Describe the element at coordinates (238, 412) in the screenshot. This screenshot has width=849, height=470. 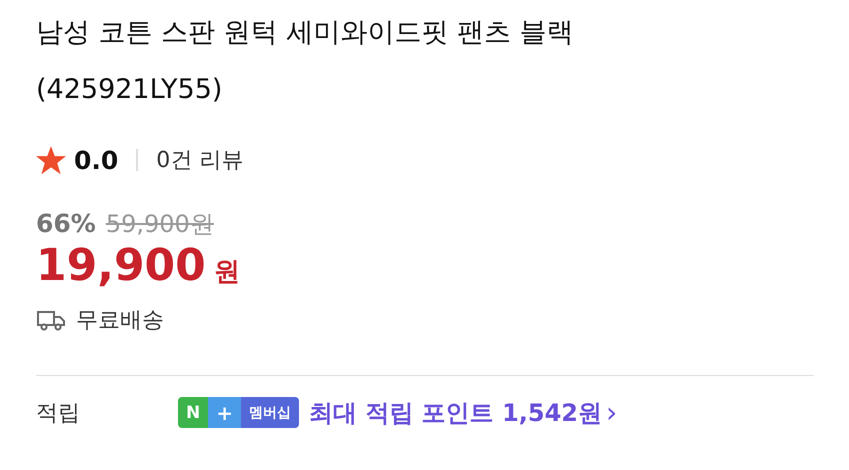
I see `membership-badge: N + 멤버십` at that location.